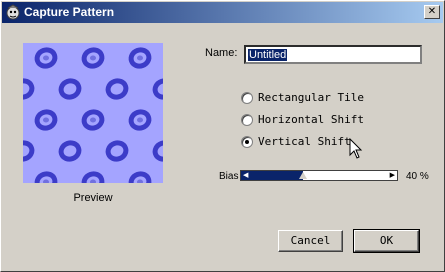 The height and width of the screenshot is (272, 445). What do you see at coordinates (311, 97) in the screenshot?
I see `radio-label: Rectangular Tile` at bounding box center [311, 97].